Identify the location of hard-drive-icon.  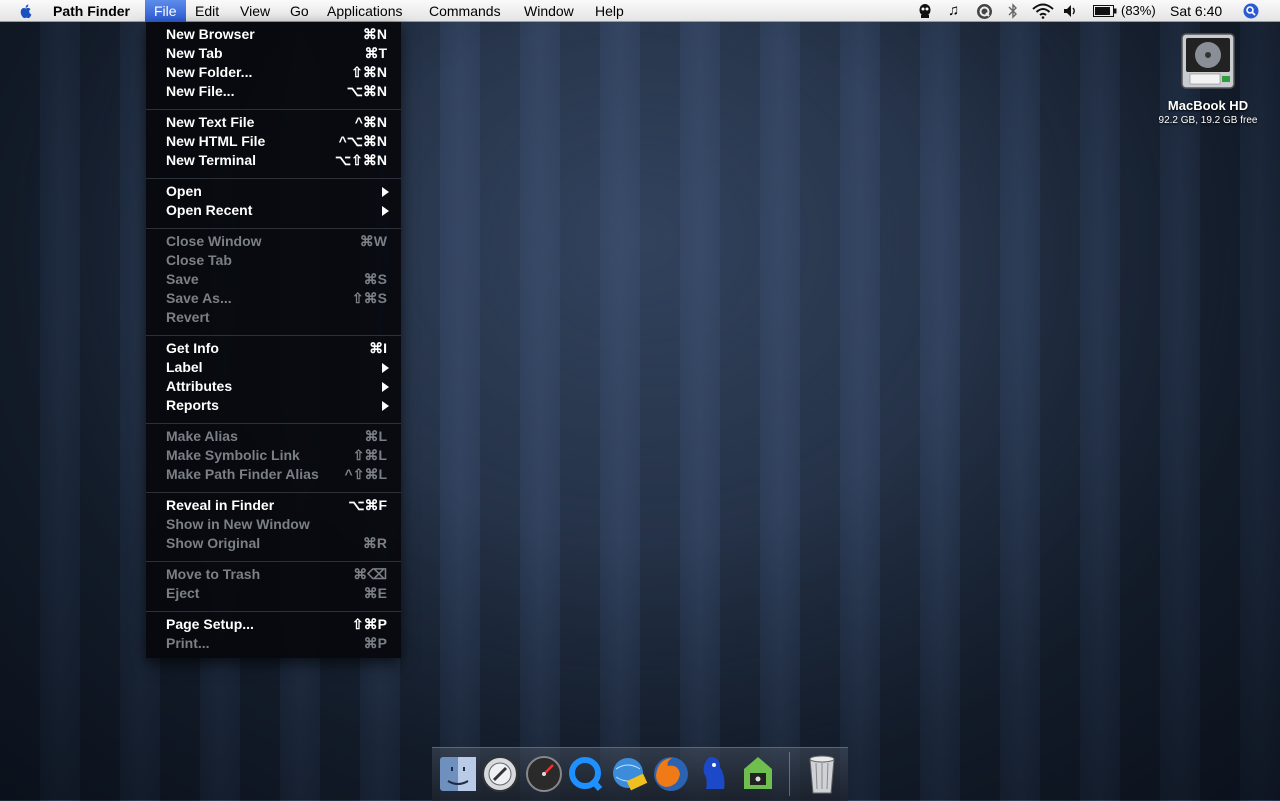
(1208, 61).